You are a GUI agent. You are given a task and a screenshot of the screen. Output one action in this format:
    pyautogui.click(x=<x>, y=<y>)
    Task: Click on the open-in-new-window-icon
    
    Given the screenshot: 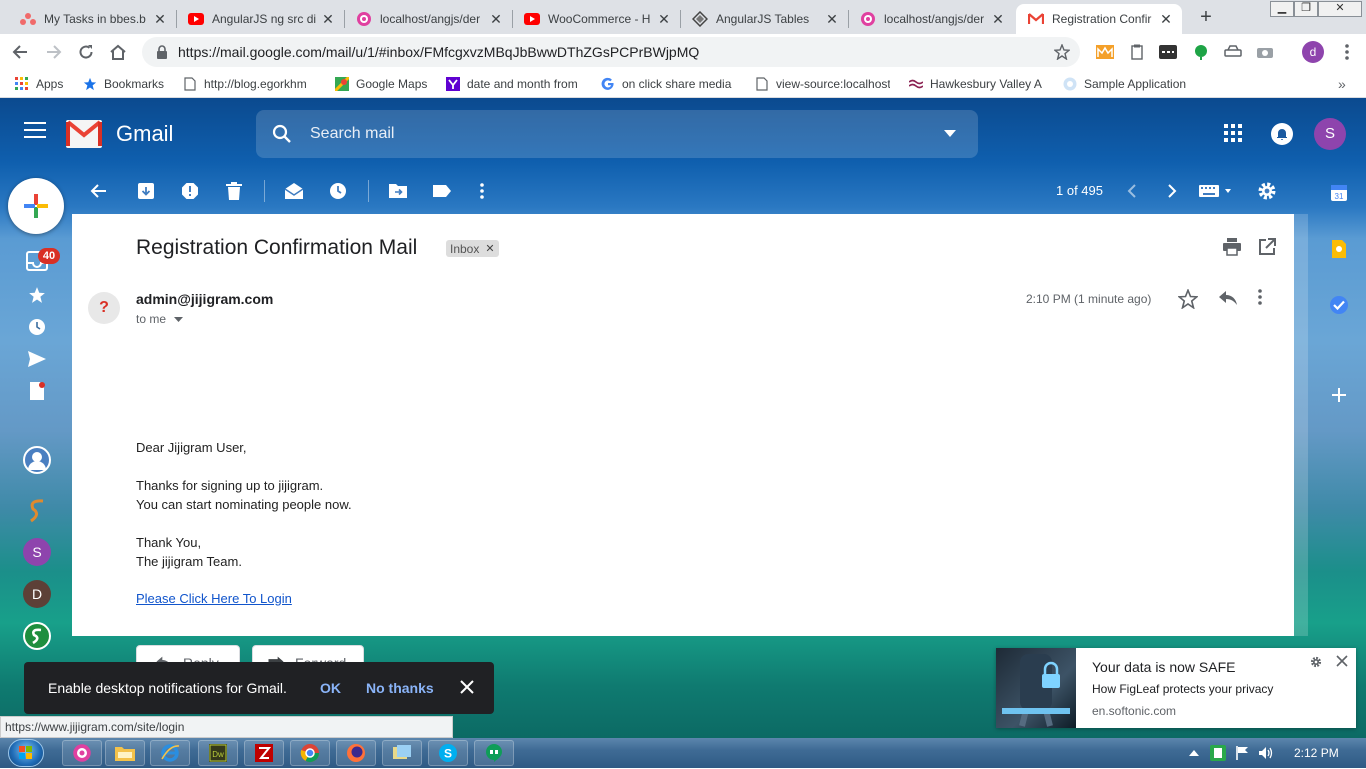 What is the action you would take?
    pyautogui.click(x=1267, y=247)
    